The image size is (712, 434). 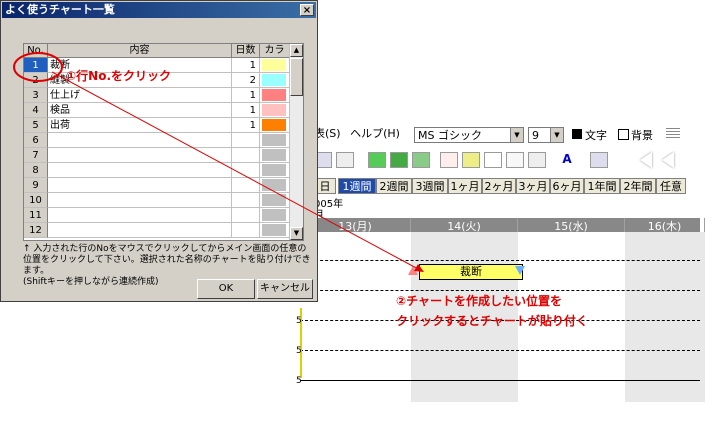 What do you see at coordinates (479, 301) in the screenshot?
I see `step2-callout-line1: ②チャートを作成したい位置を` at bounding box center [479, 301].